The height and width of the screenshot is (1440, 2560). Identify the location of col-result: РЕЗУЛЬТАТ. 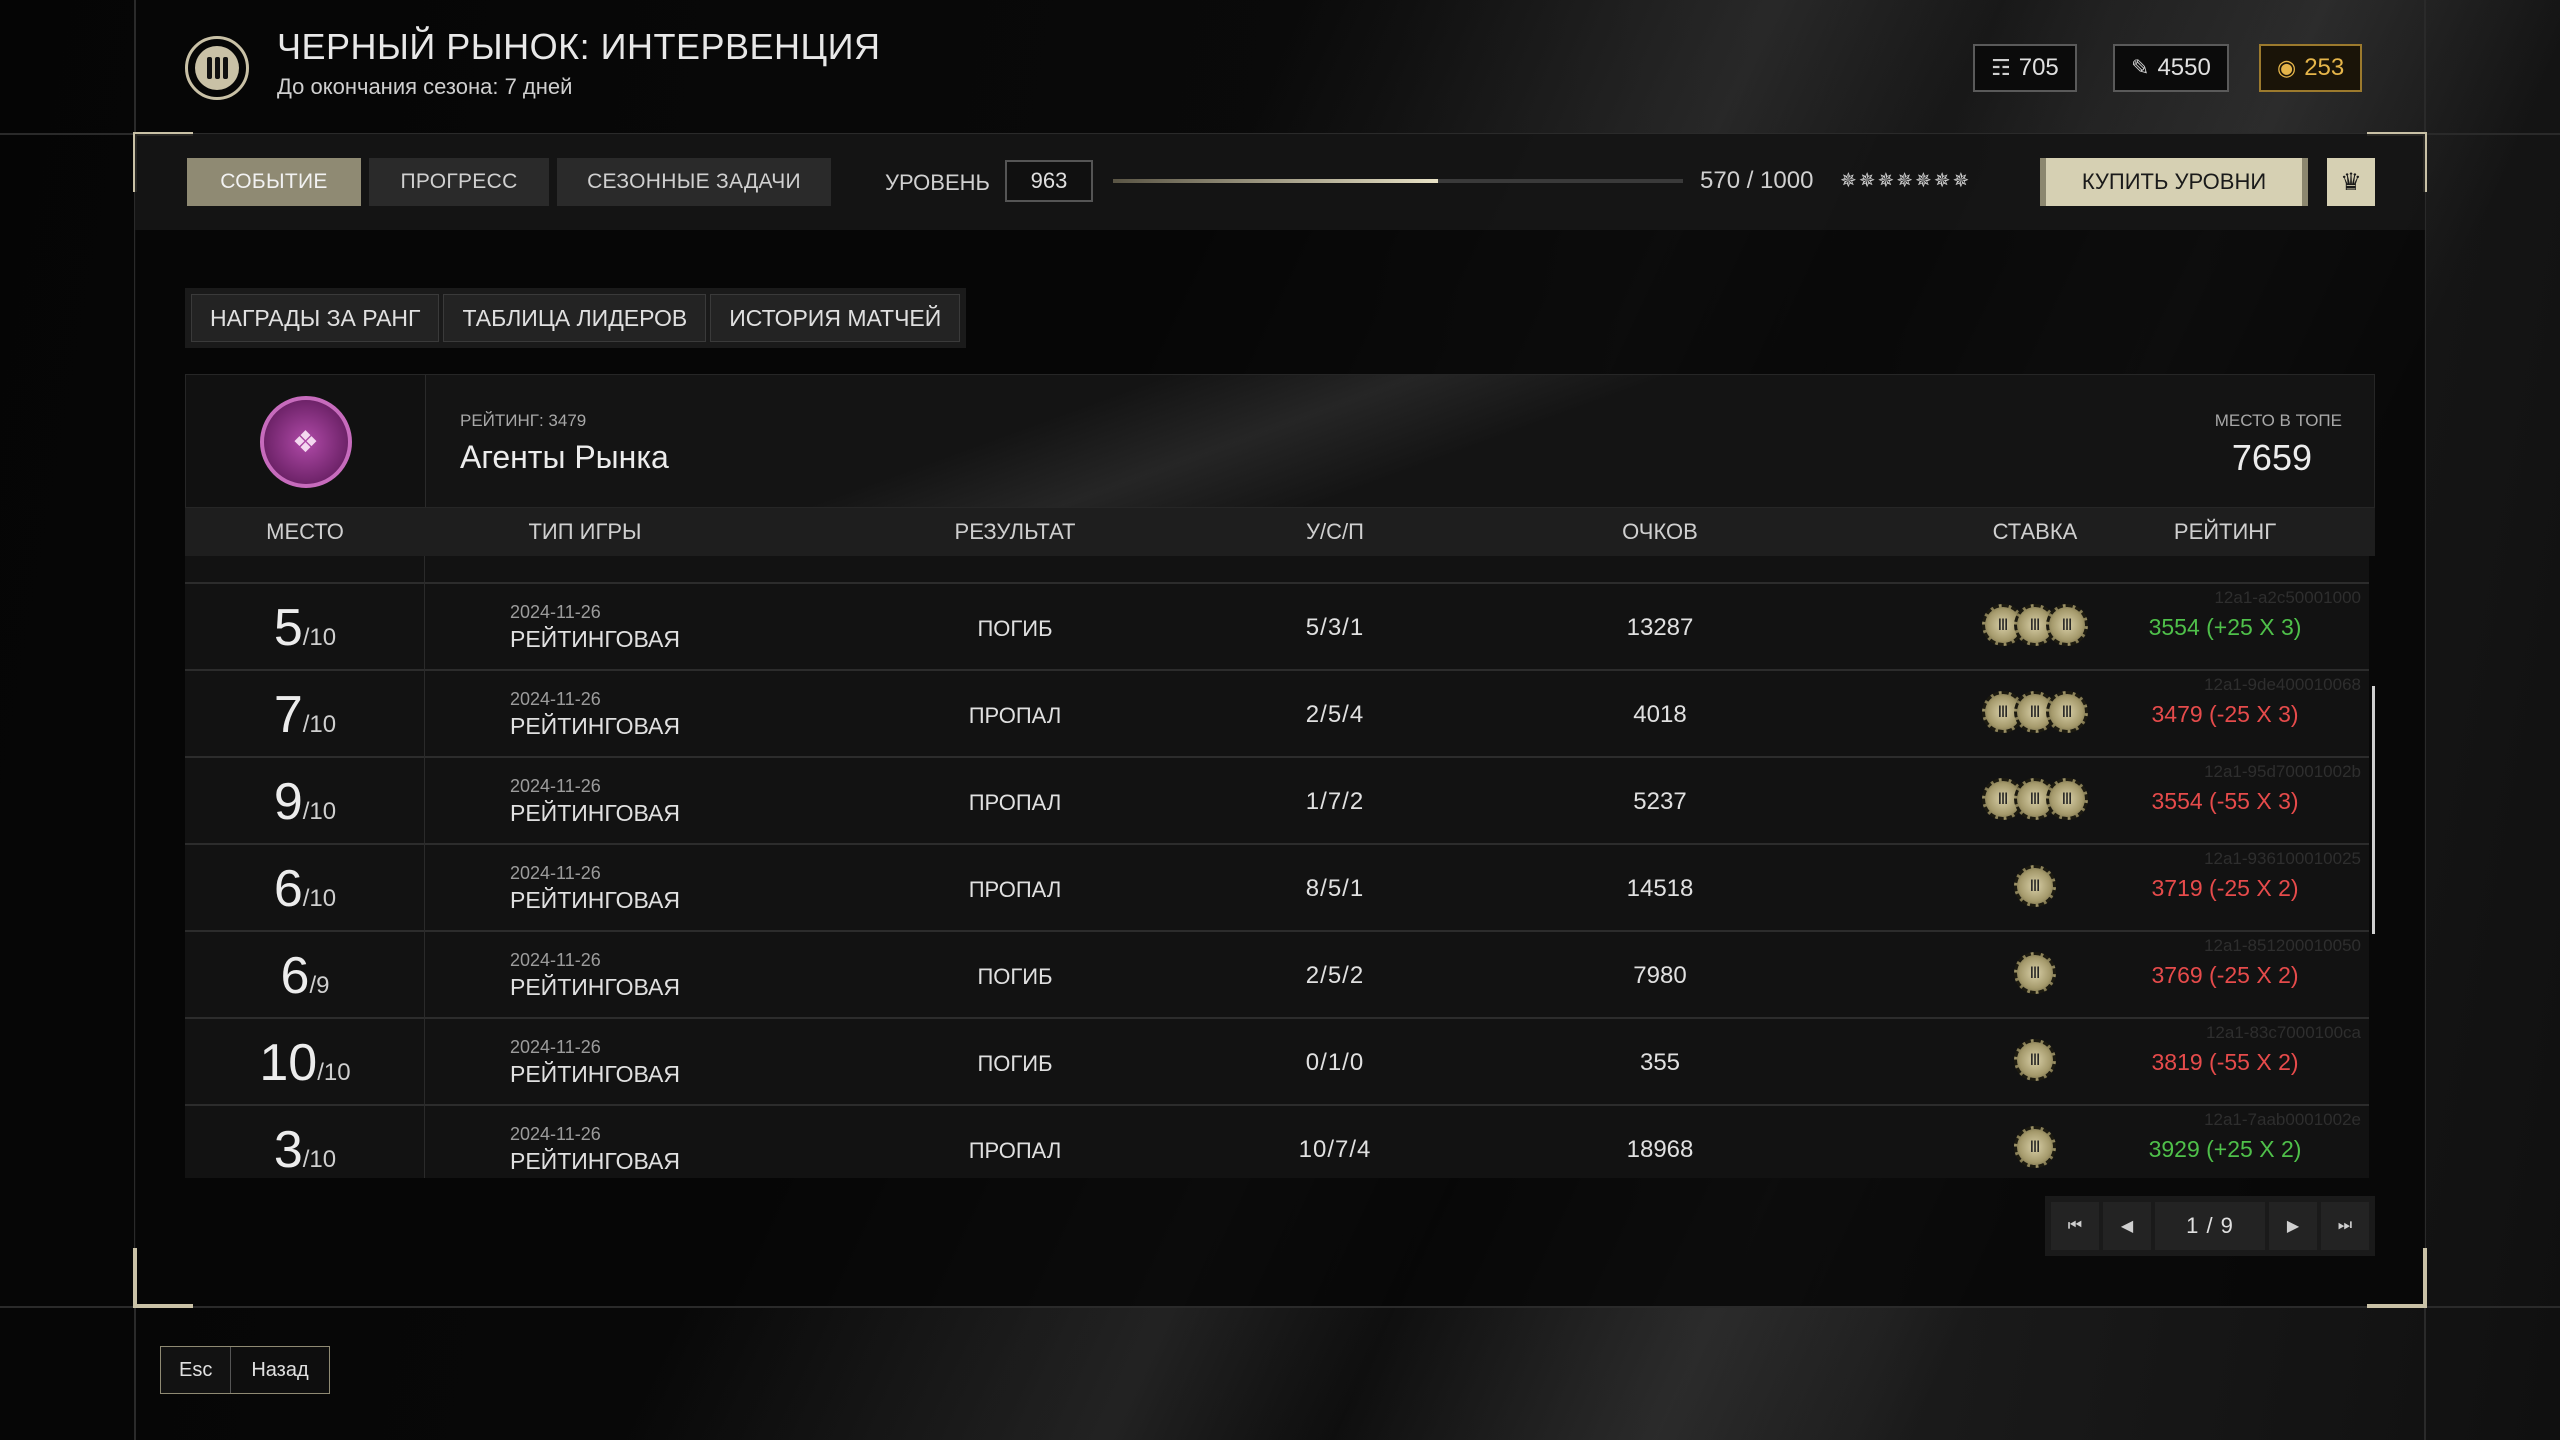
(1015, 531).